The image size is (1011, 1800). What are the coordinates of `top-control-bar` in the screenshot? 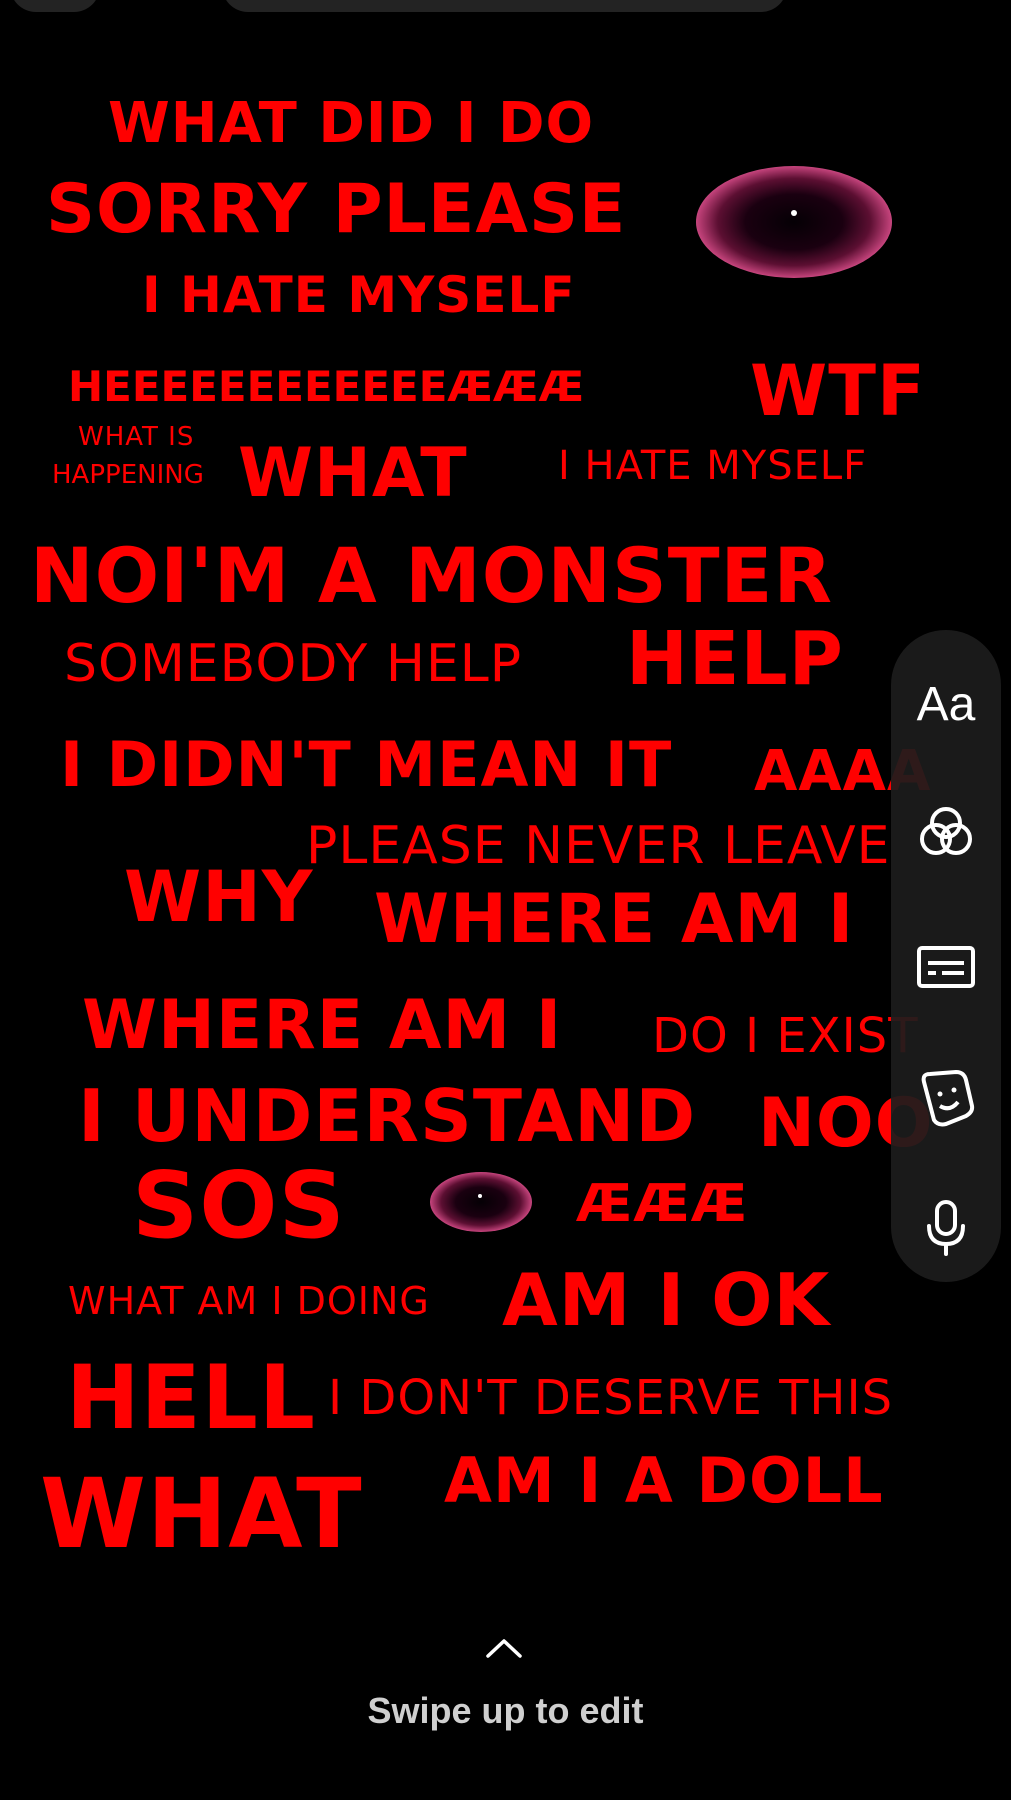 It's located at (504, 6).